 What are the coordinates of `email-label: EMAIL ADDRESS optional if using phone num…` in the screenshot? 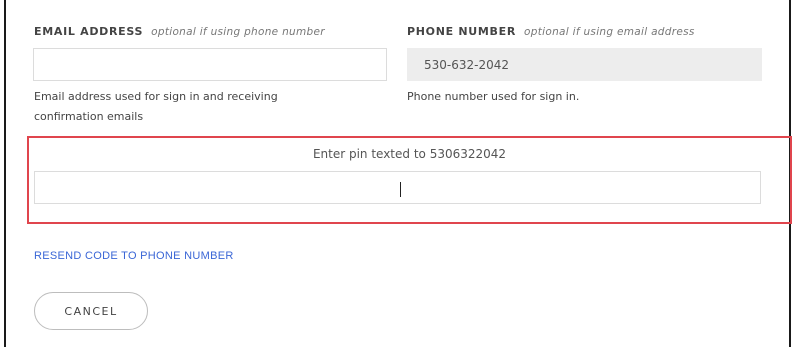 It's located at (179, 31).